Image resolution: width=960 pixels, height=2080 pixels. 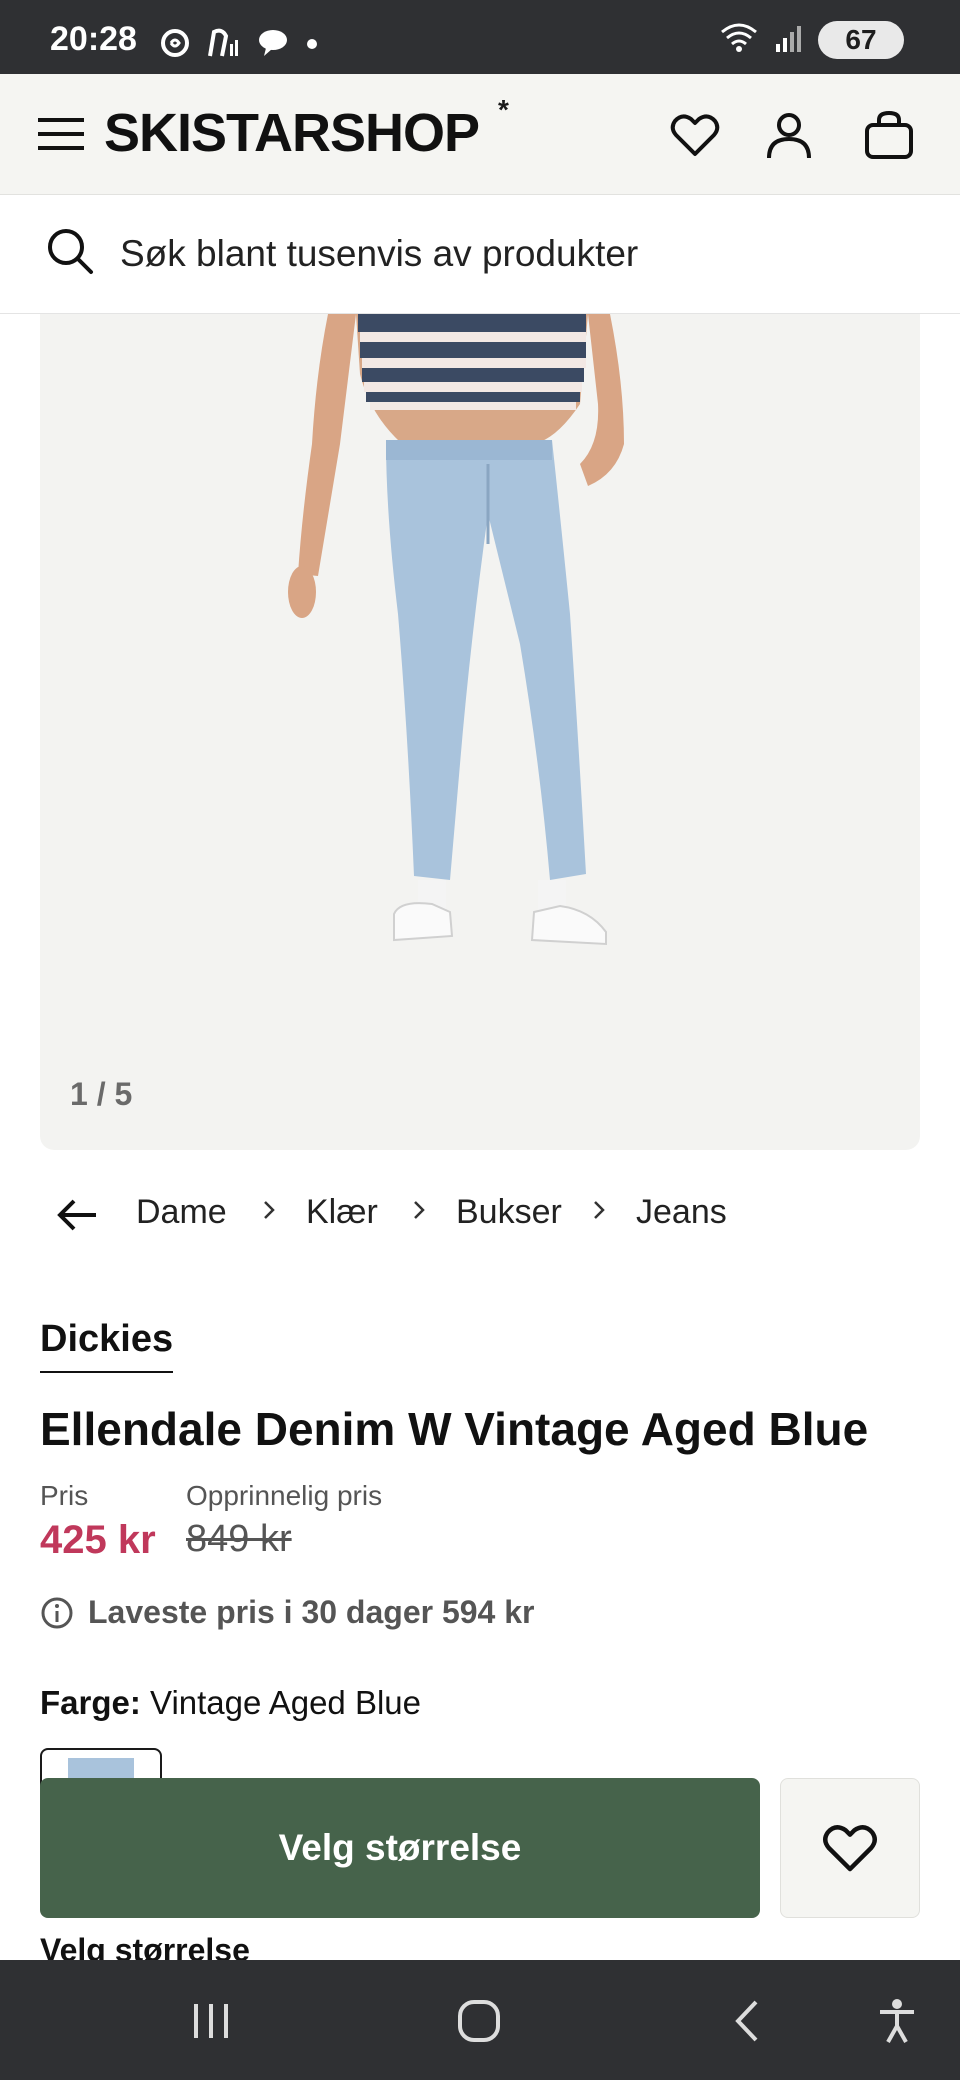 I want to click on status-bar: 20:28 67, so click(x=480, y=37).